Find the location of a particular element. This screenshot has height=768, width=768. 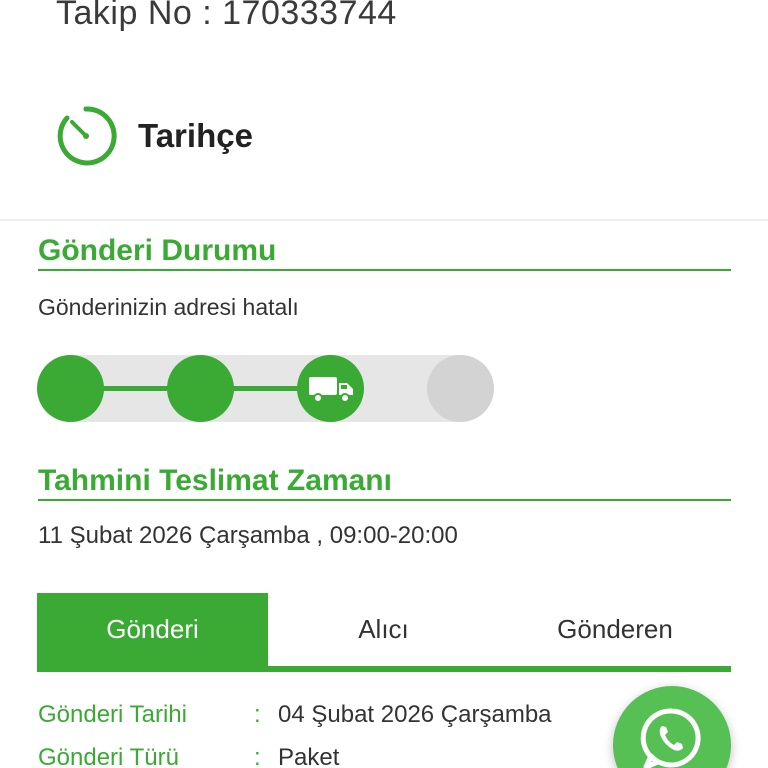

details-tabs: Gönderi Alıcı Gönderen is located at coordinates (384, 632).